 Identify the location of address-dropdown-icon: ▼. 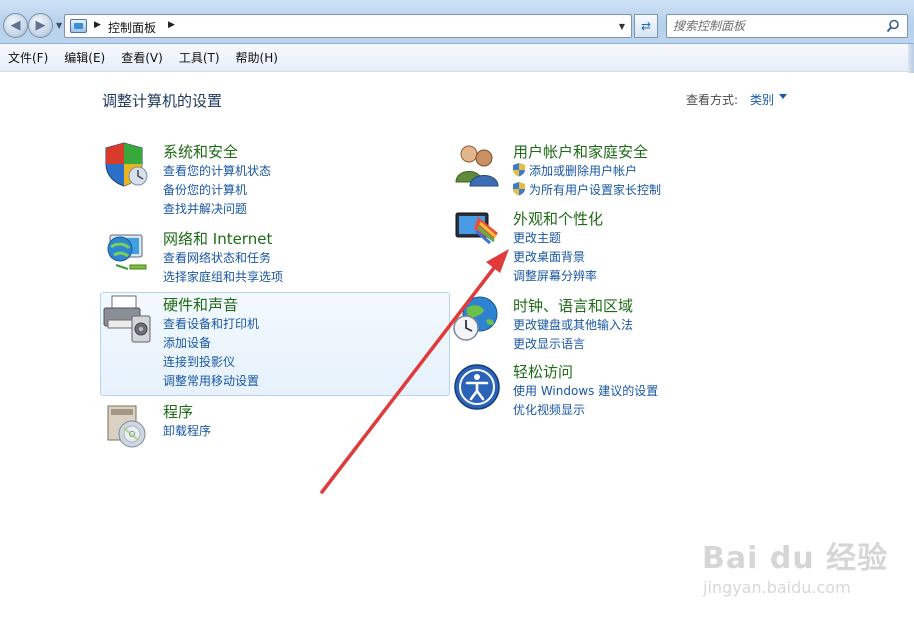
(622, 26).